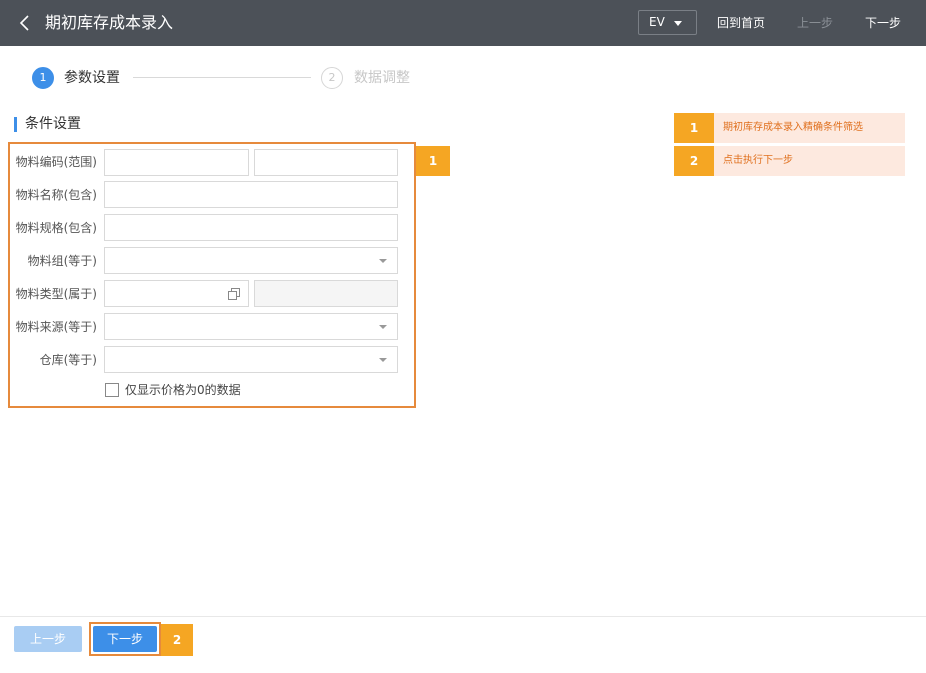 This screenshot has width=926, height=673. I want to click on material-spec-input, so click(251, 227).